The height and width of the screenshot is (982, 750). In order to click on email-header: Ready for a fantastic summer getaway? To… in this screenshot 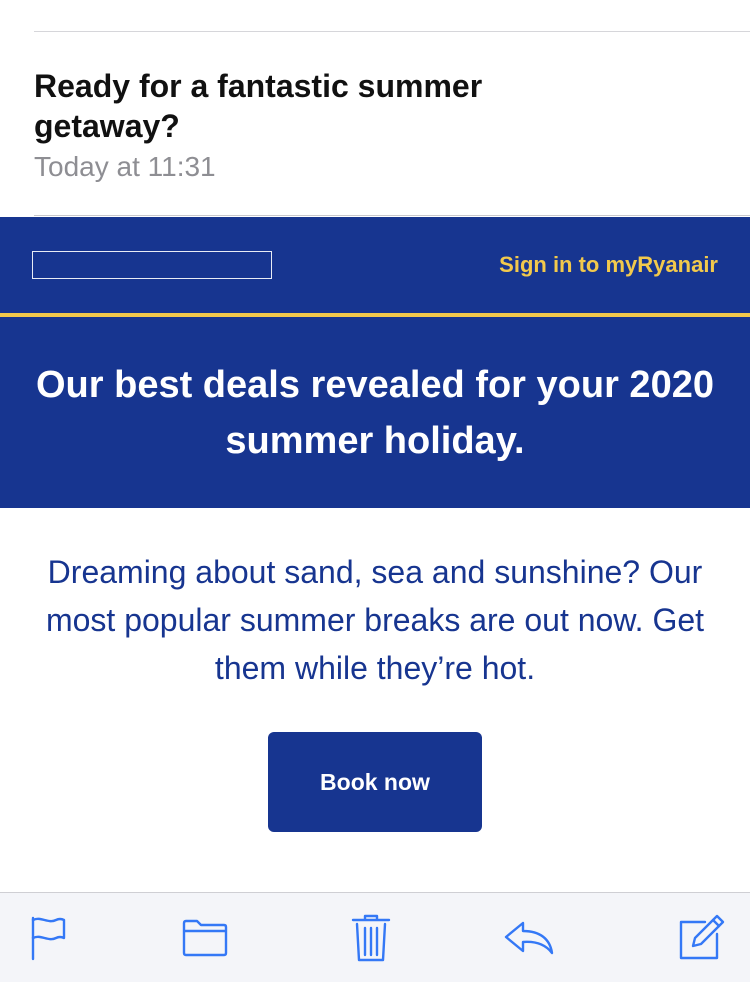, I will do `click(294, 125)`.